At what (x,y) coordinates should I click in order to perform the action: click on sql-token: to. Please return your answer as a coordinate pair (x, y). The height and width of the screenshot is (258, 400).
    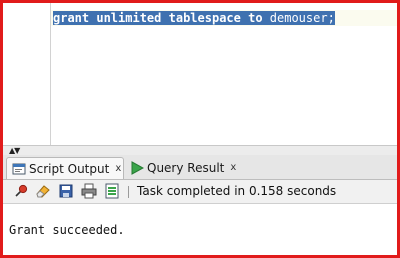
    Looking at the image, I should click on (255, 18).